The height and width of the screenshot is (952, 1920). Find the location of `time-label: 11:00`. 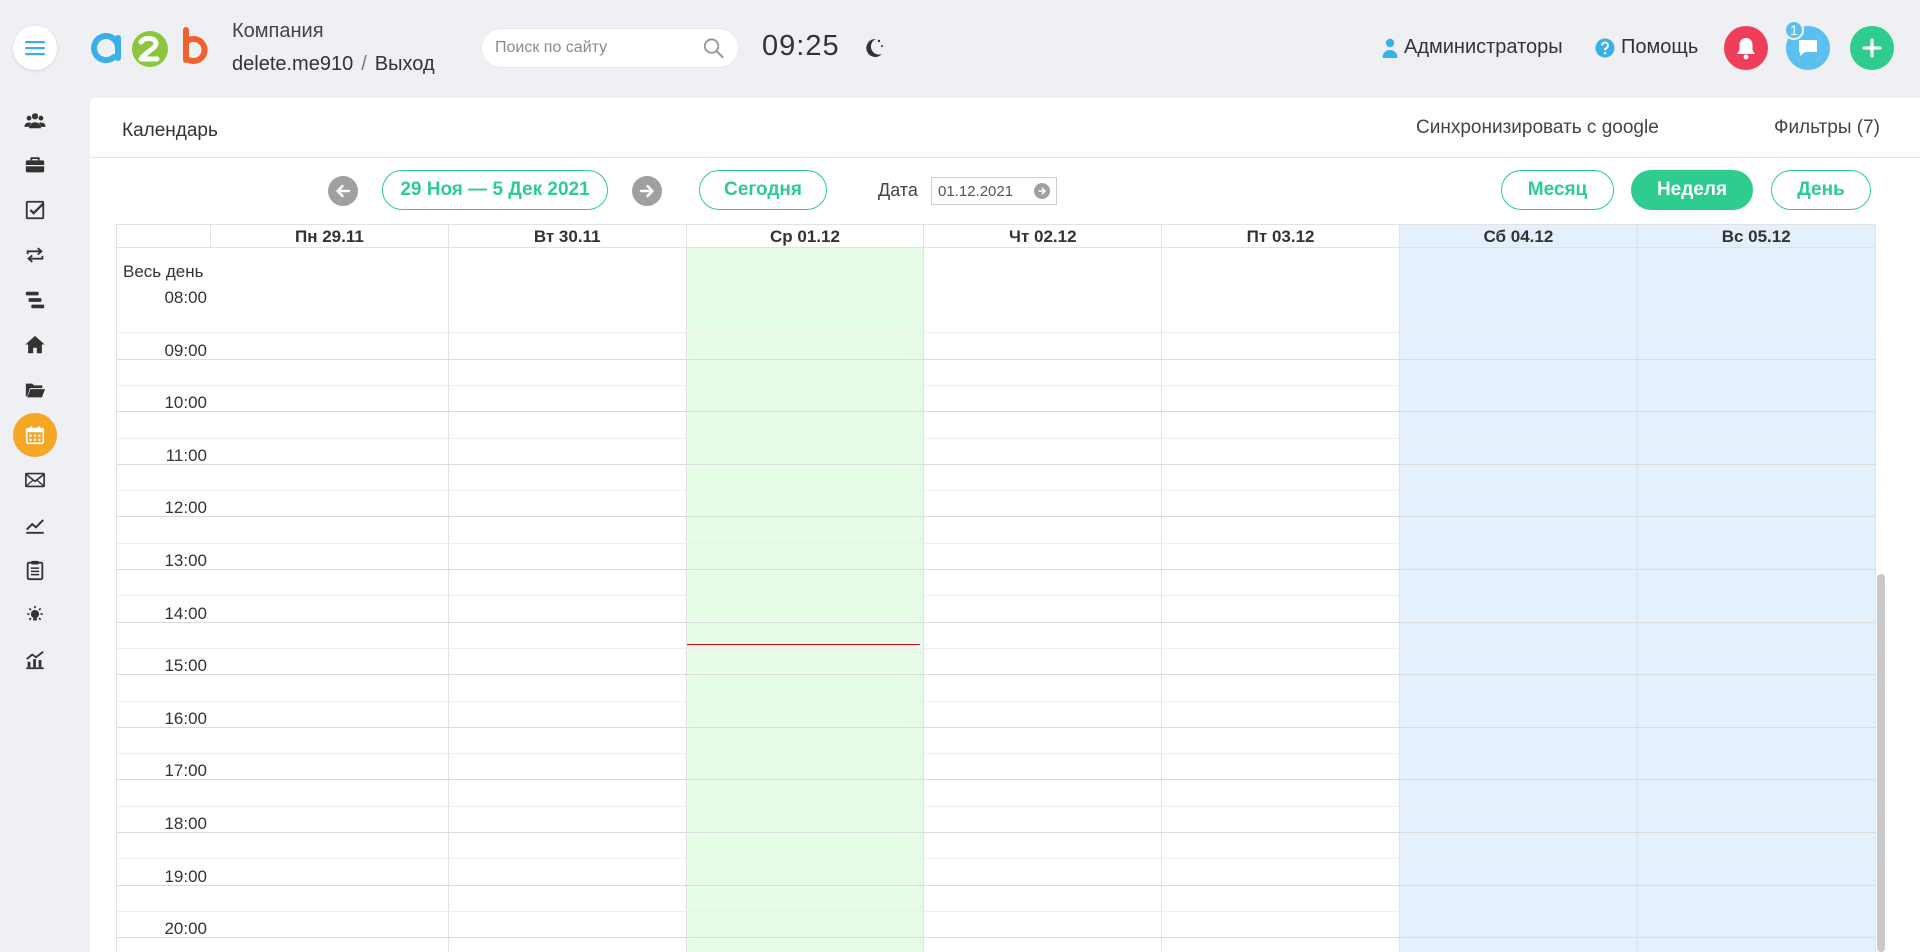

time-label: 11:00 is located at coordinates (186, 455).